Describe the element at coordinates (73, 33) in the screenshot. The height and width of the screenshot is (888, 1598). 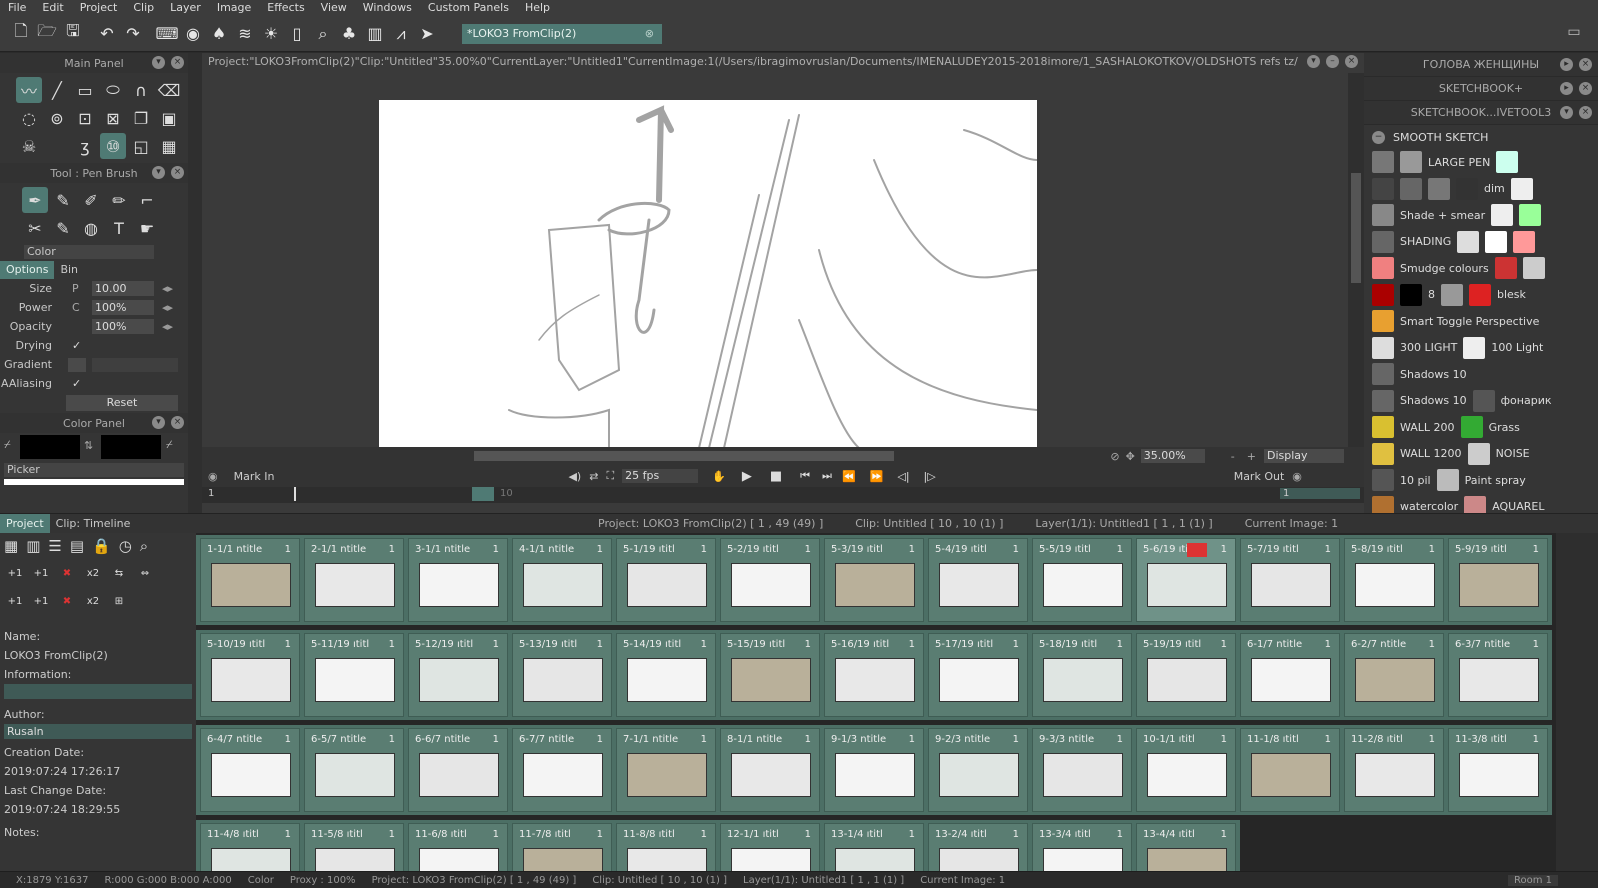
I see `save-icon: 🖫` at that location.